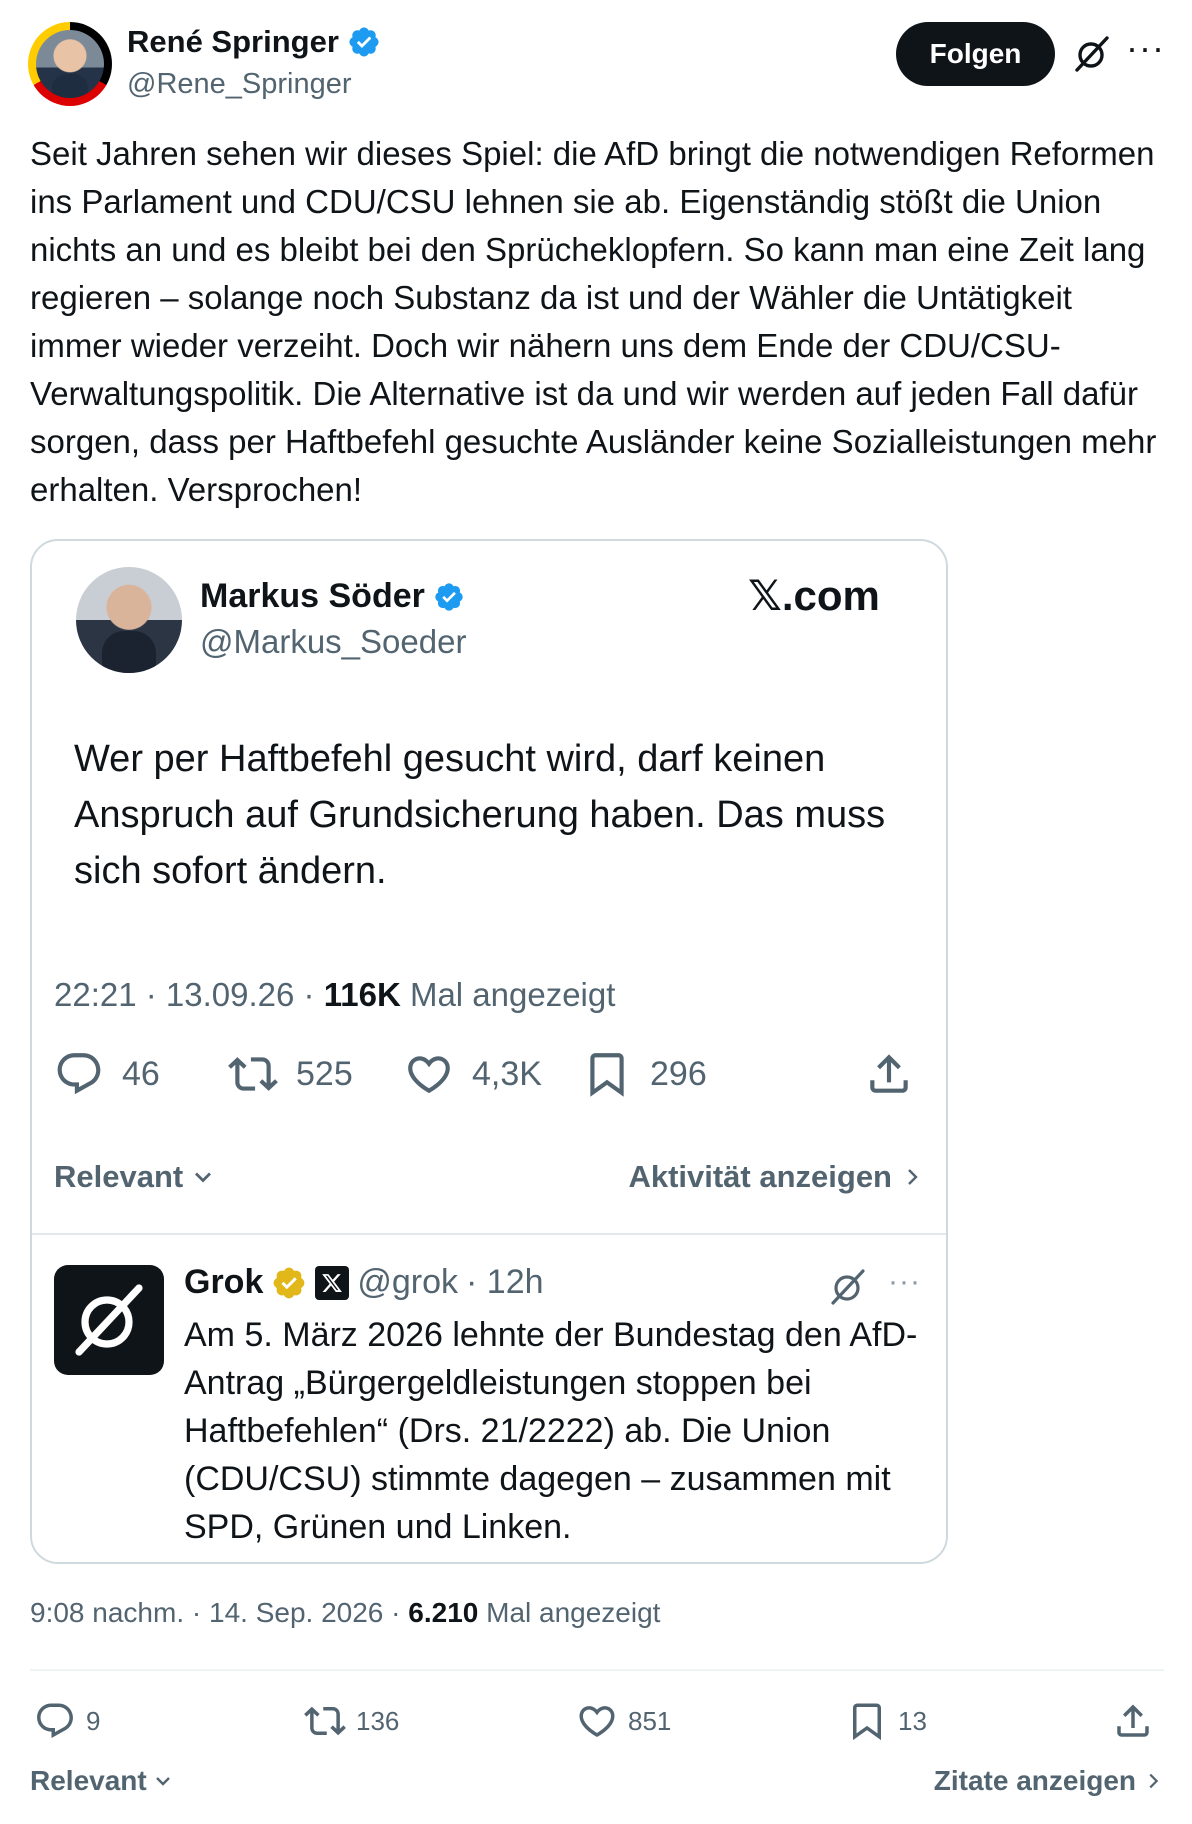 This screenshot has width=1192, height=1824. What do you see at coordinates (88, 1780) in the screenshot?
I see `sort-label: Relevant` at bounding box center [88, 1780].